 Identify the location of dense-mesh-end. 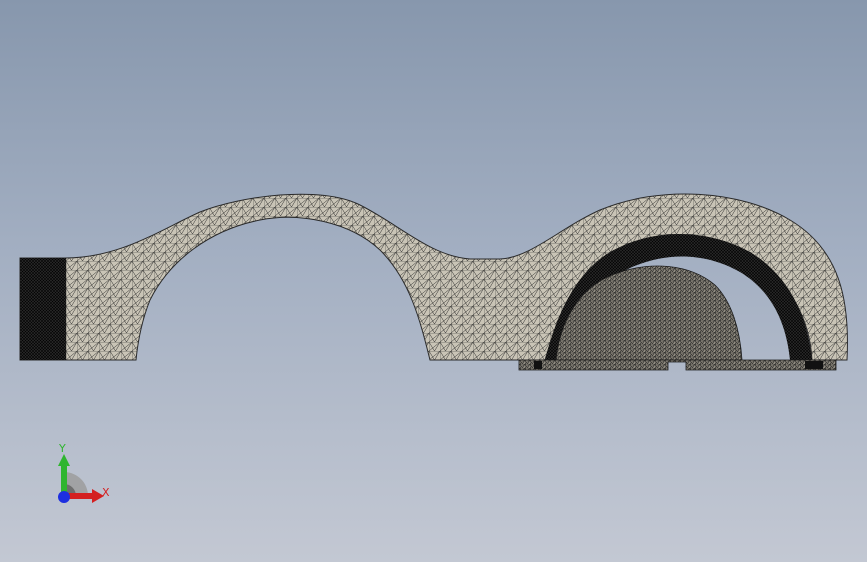
(43, 309).